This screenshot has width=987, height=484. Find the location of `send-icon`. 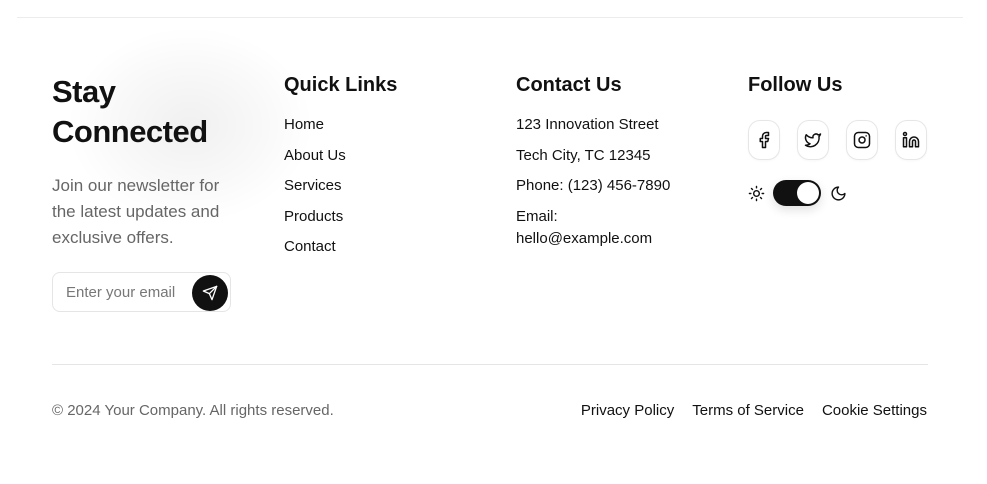

send-icon is located at coordinates (210, 293).